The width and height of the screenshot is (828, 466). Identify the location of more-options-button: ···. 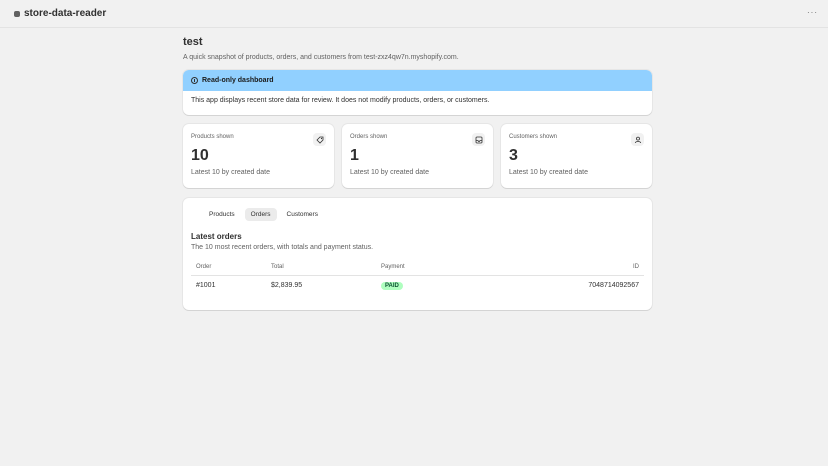
(812, 12).